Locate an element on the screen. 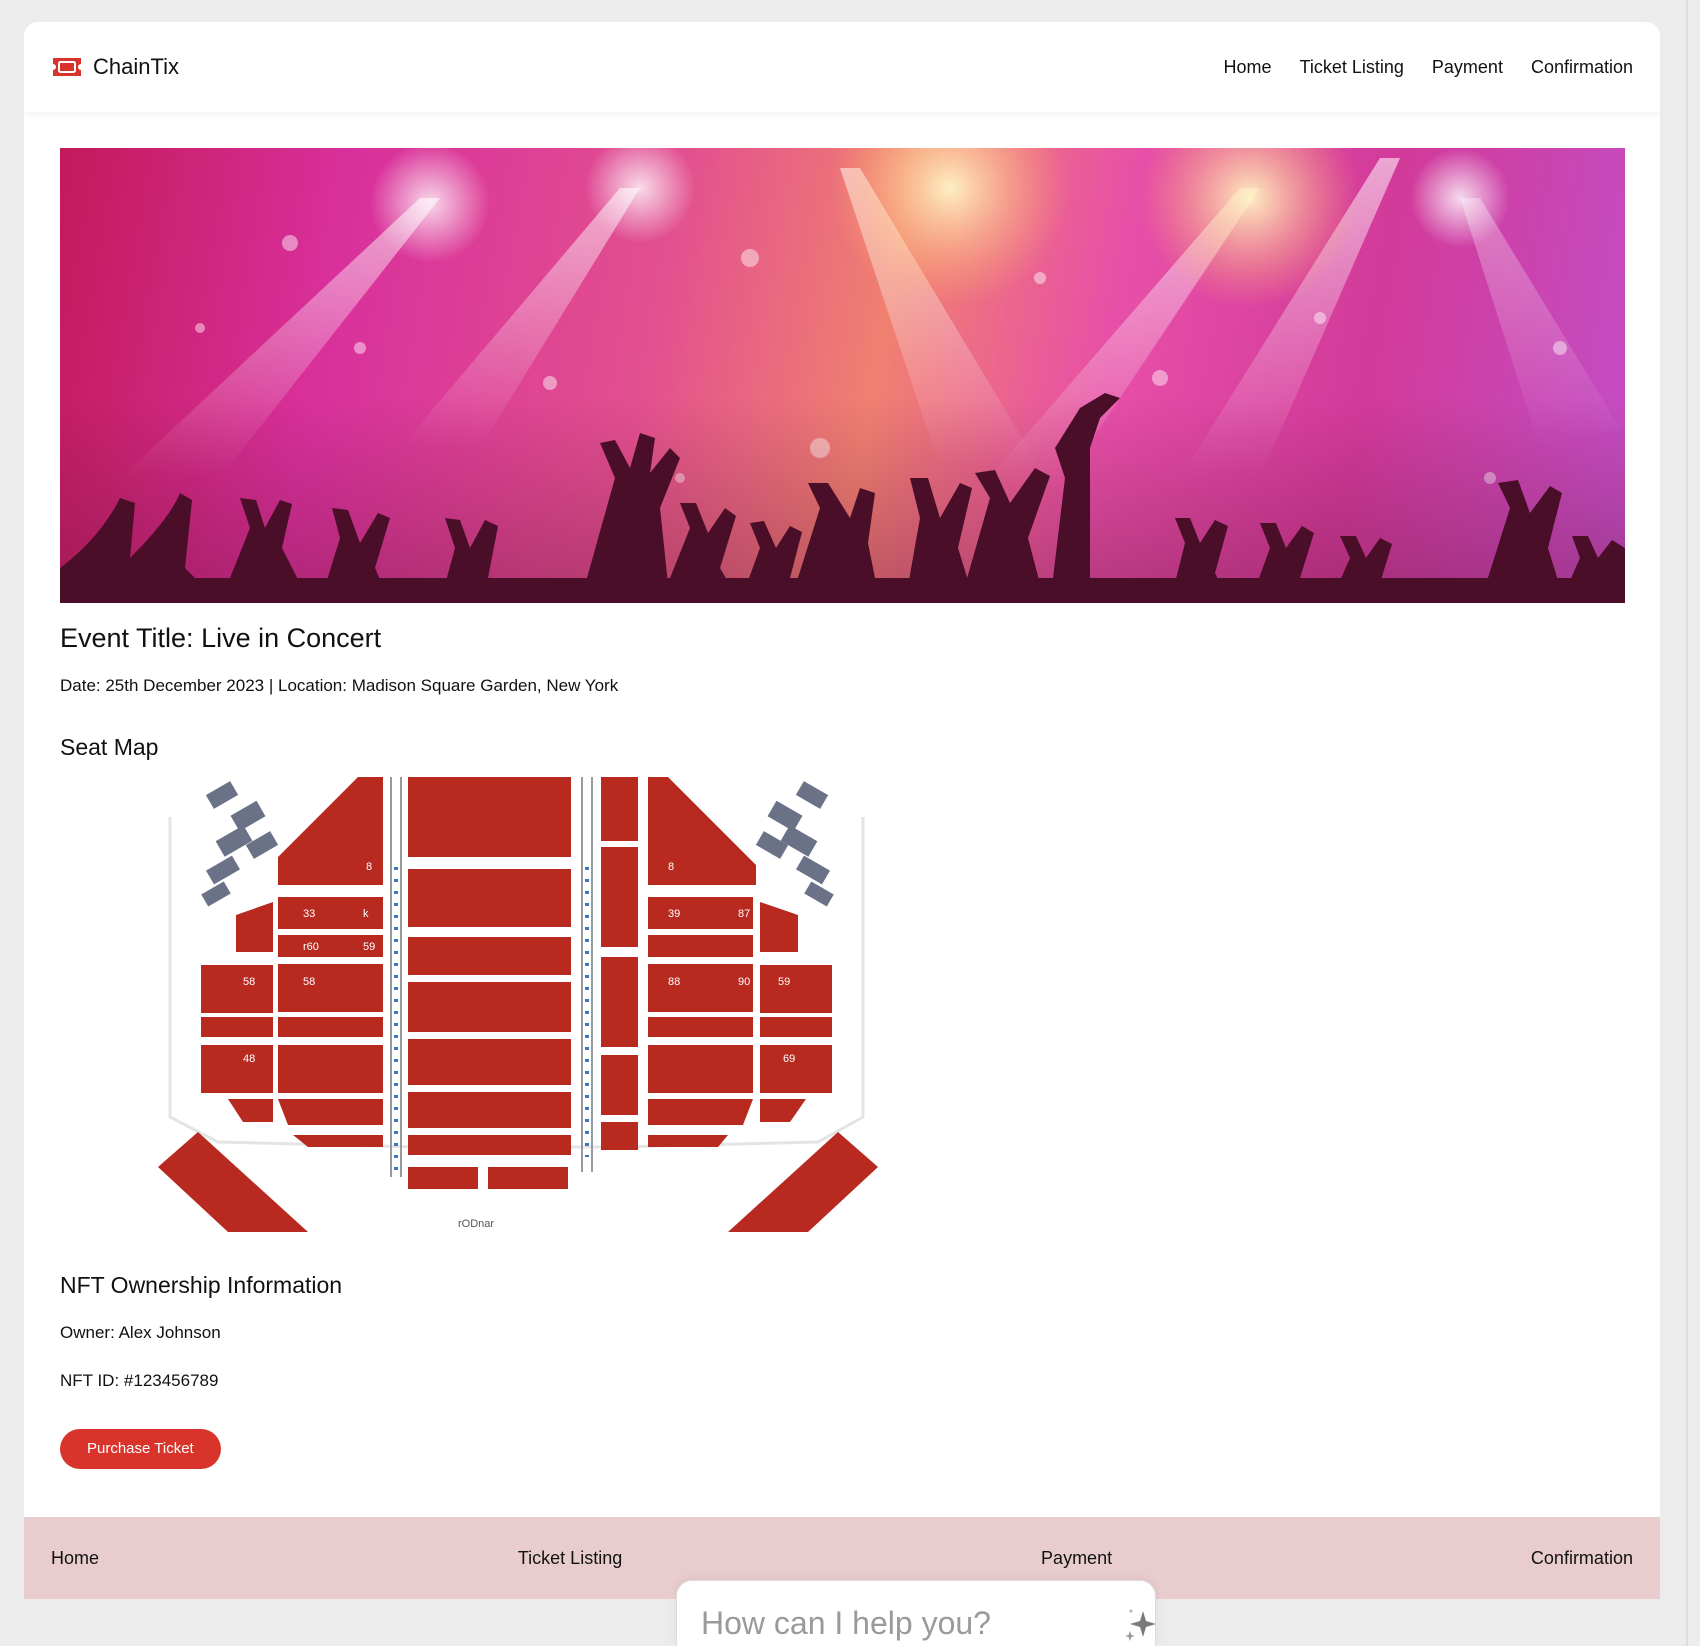 The image size is (1700, 1646). main-nav: Home Ticket Listing Payment Confirmation is located at coordinates (1428, 67).